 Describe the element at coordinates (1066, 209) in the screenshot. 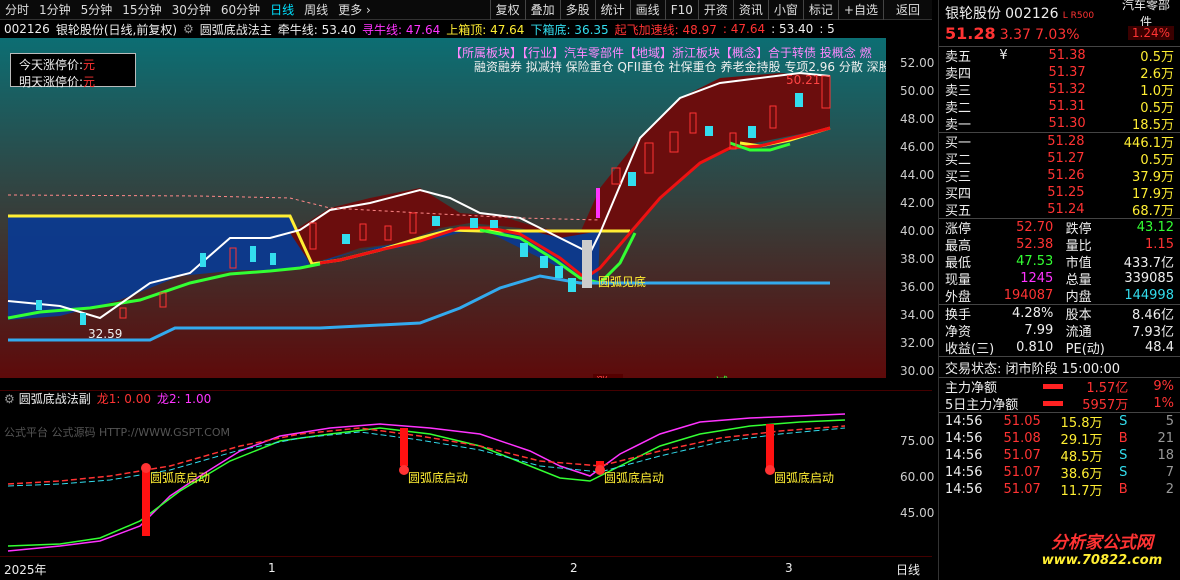

I see `bid-price: 51.24` at that location.